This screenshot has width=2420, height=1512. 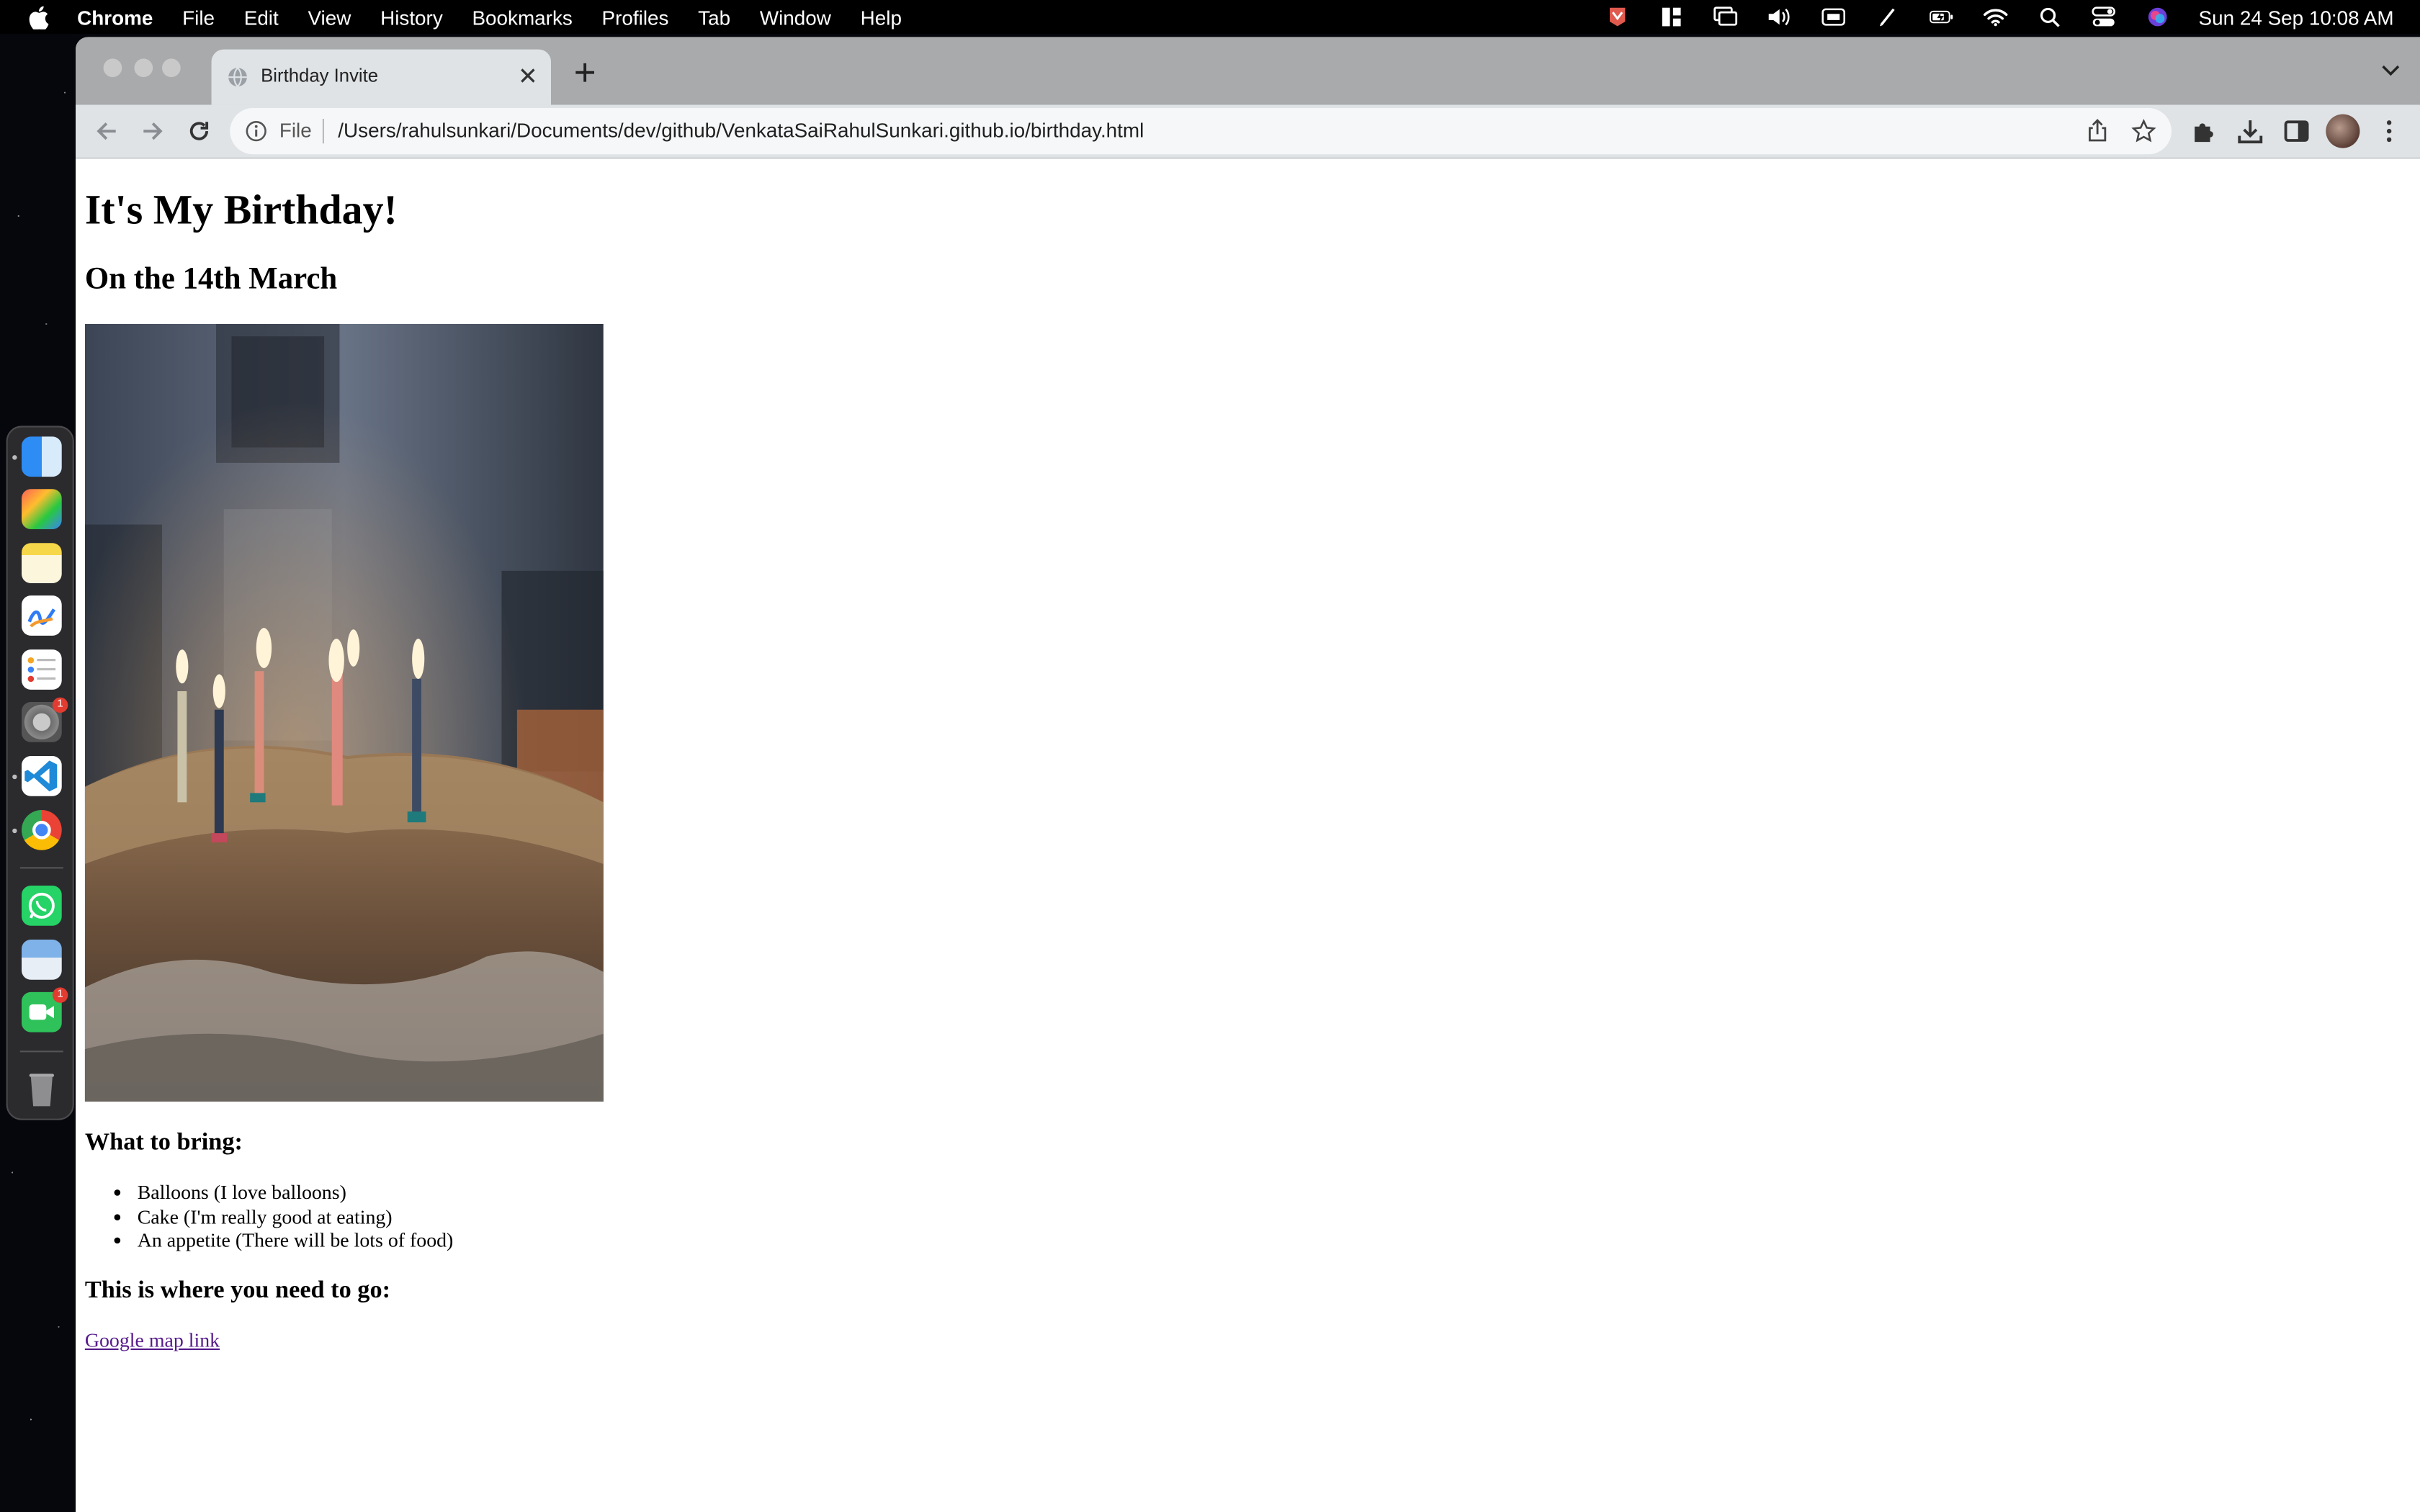 I want to click on menu-profiles: Profiles, so click(x=635, y=17).